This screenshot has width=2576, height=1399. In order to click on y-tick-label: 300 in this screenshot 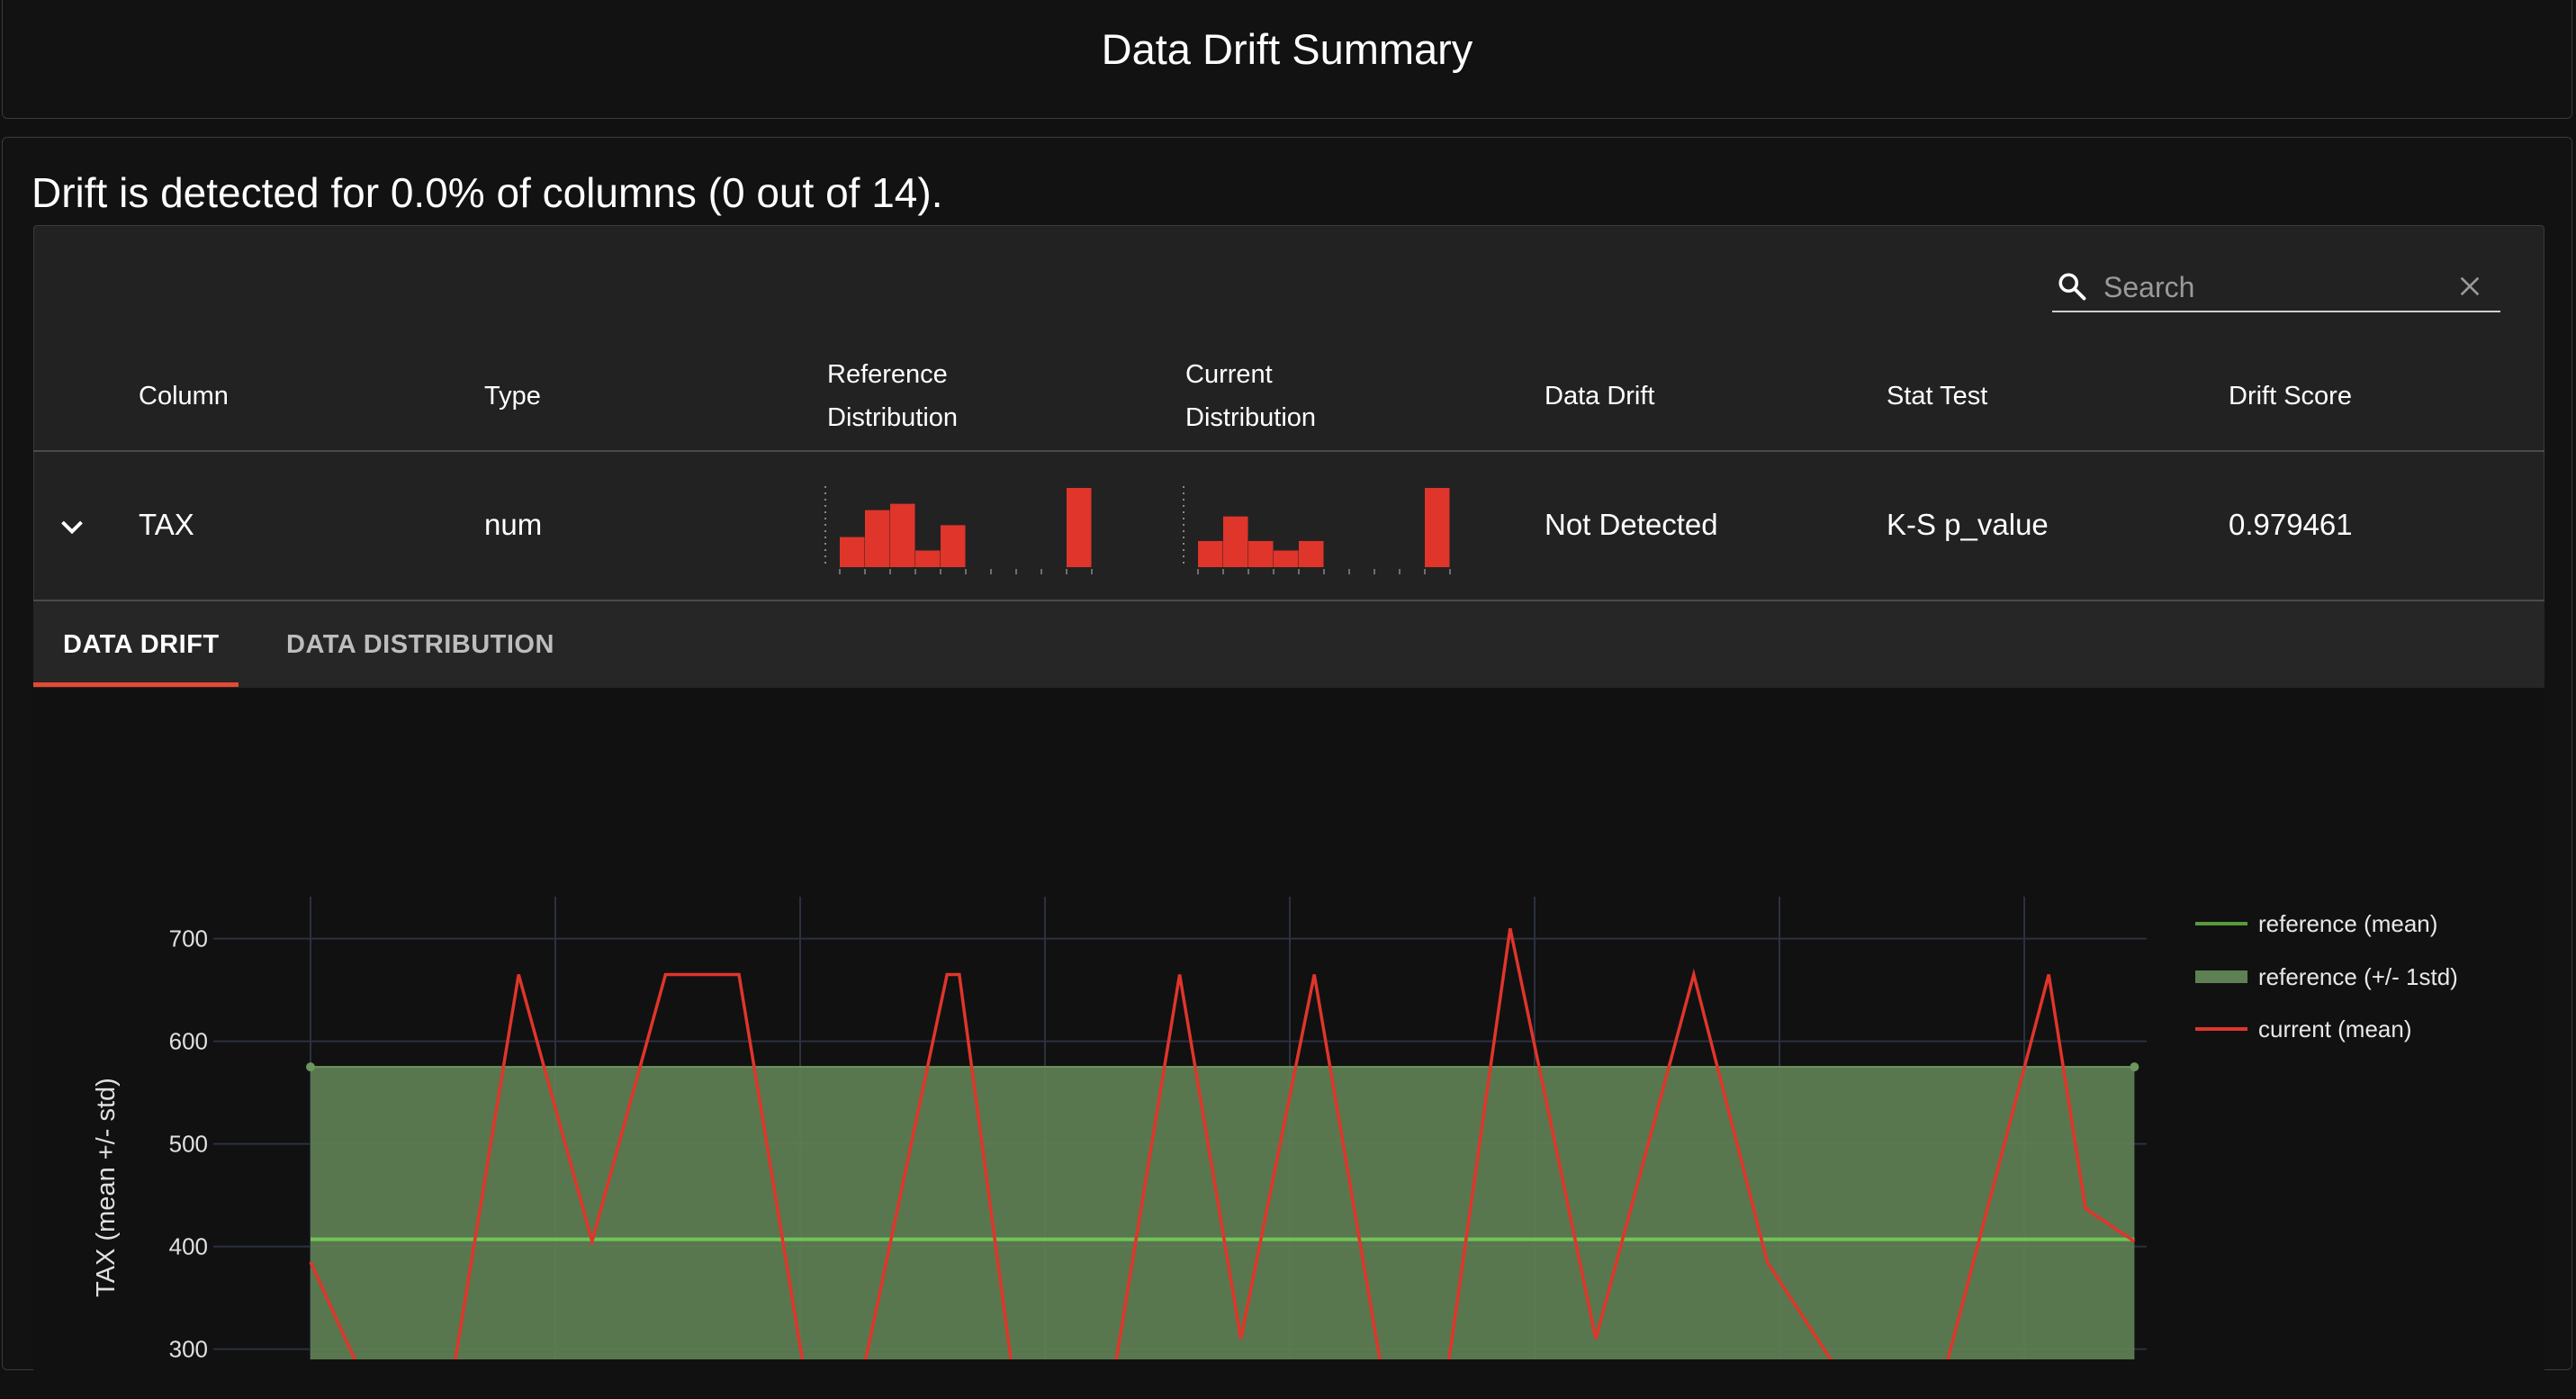, I will do `click(188, 1348)`.